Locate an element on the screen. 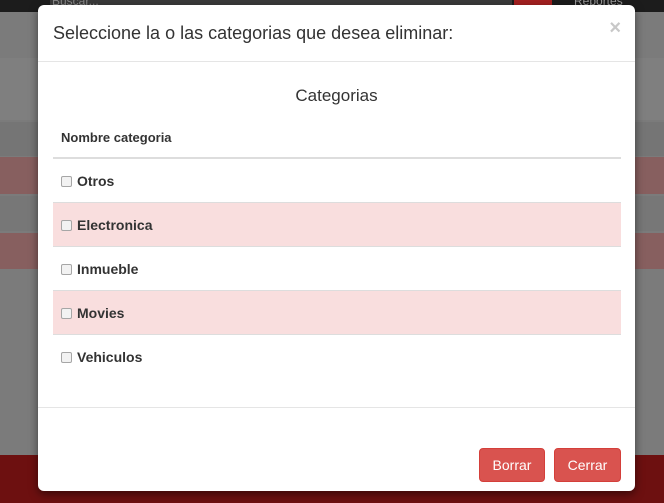 This screenshot has height=503, width=664. category-label: Inmueble is located at coordinates (108, 268).